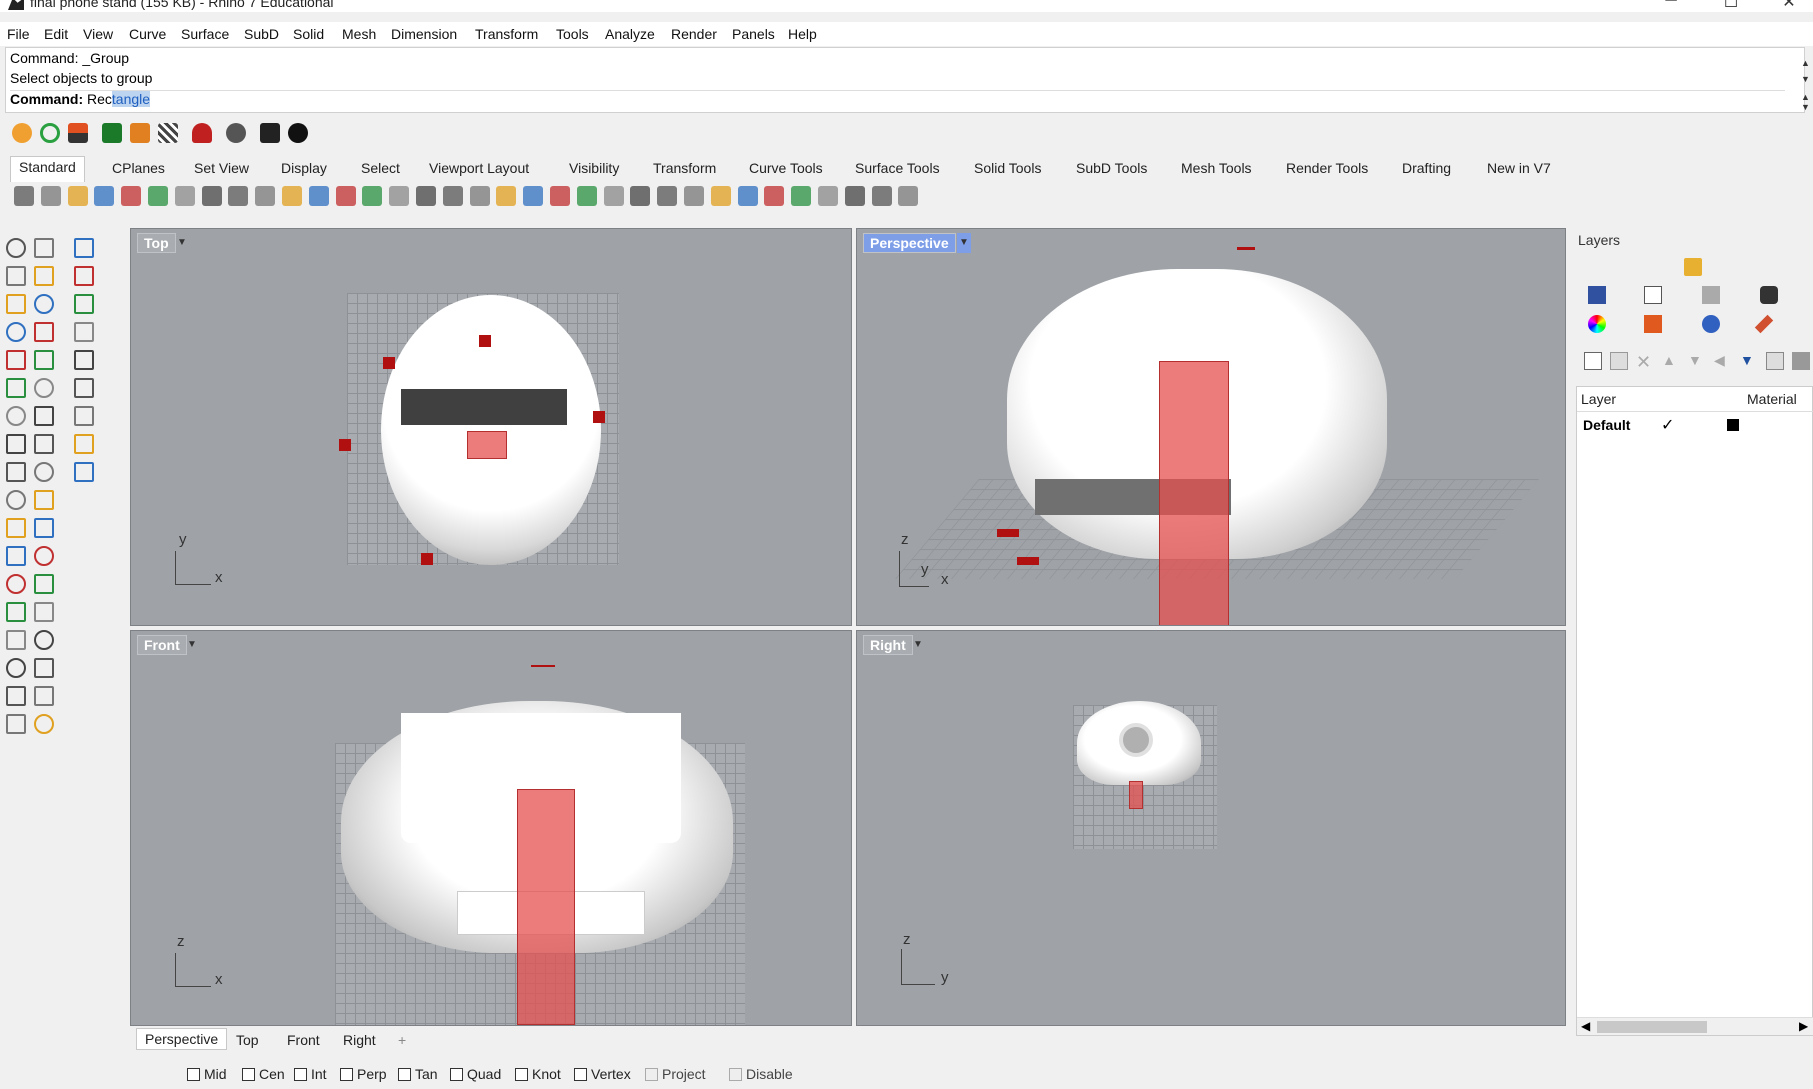 This screenshot has width=1813, height=1089. Describe the element at coordinates (1519, 168) in the screenshot. I see `tab-new-in-v7: New in V7` at that location.